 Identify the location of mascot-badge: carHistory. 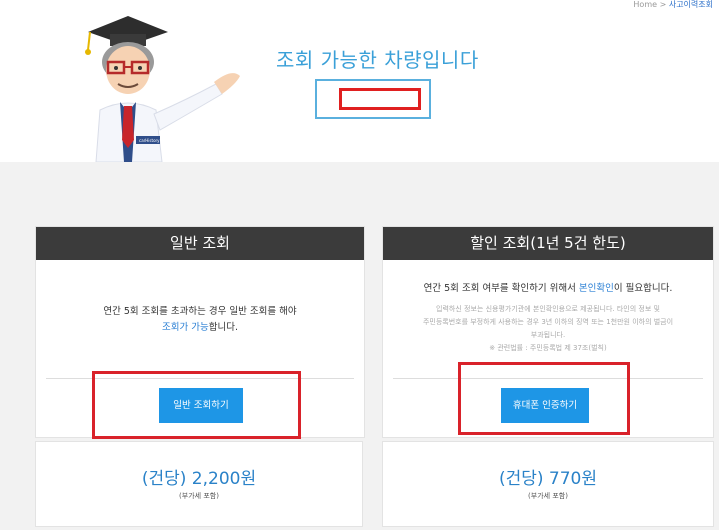
(149, 140).